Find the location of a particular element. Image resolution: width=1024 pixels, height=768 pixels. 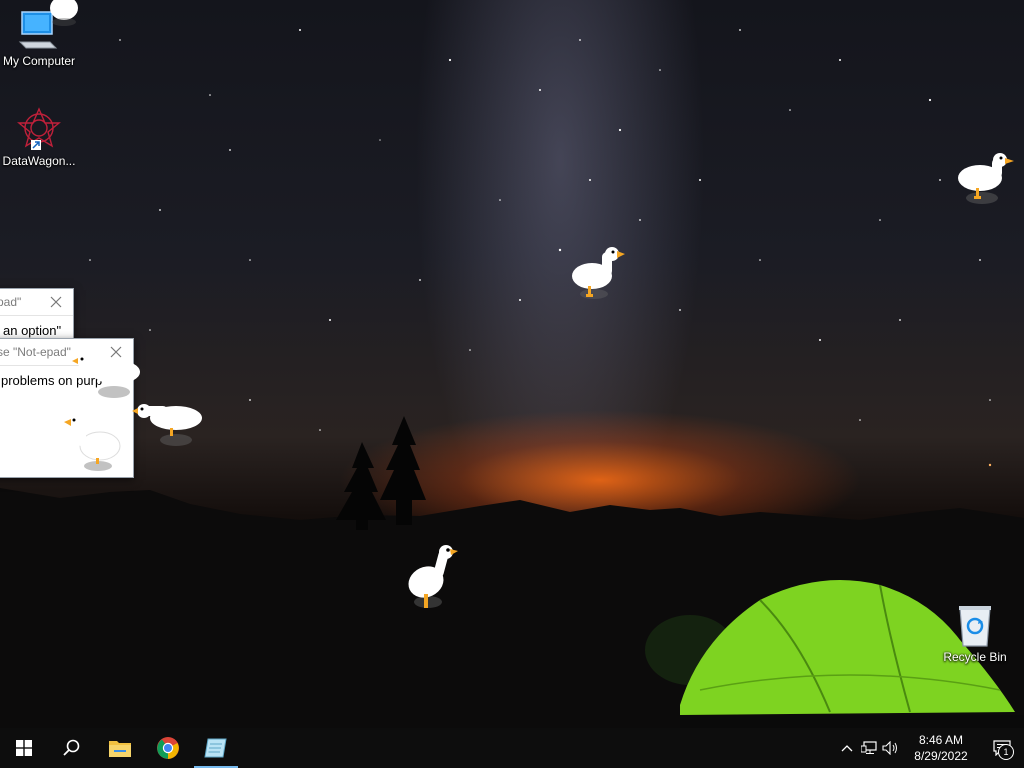

windows-logo-icon is located at coordinates (24, 748).